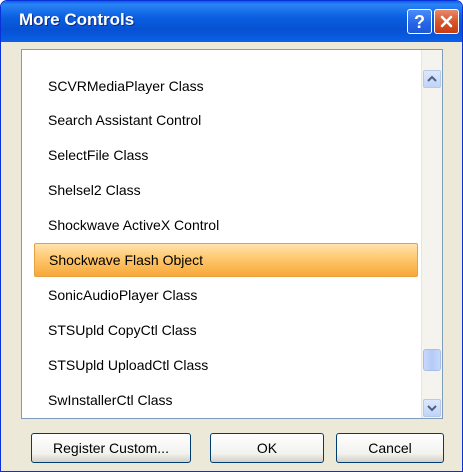 This screenshot has width=463, height=472. I want to click on ok-button: OK, so click(267, 448).